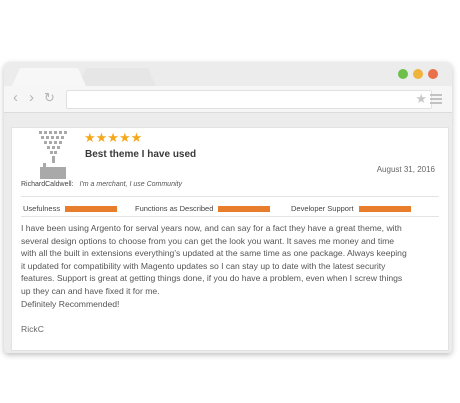 The height and width of the screenshot is (403, 460). Describe the element at coordinates (31, 98) in the screenshot. I see `chevron-right-icon: ›` at that location.